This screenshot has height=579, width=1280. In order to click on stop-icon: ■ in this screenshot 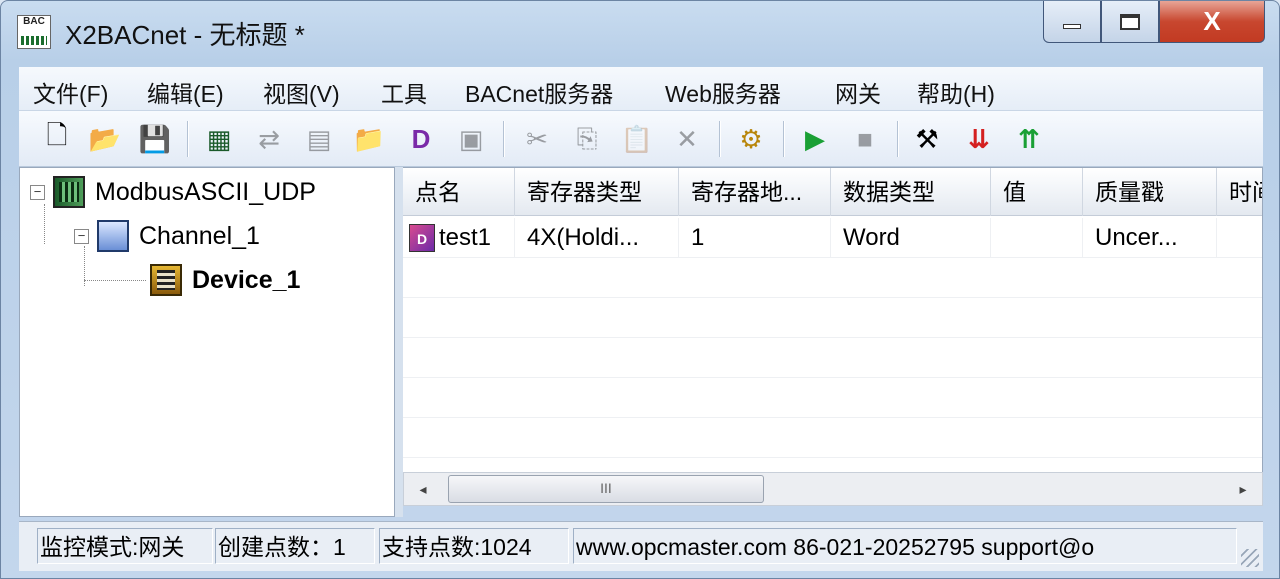, I will do `click(865, 138)`.